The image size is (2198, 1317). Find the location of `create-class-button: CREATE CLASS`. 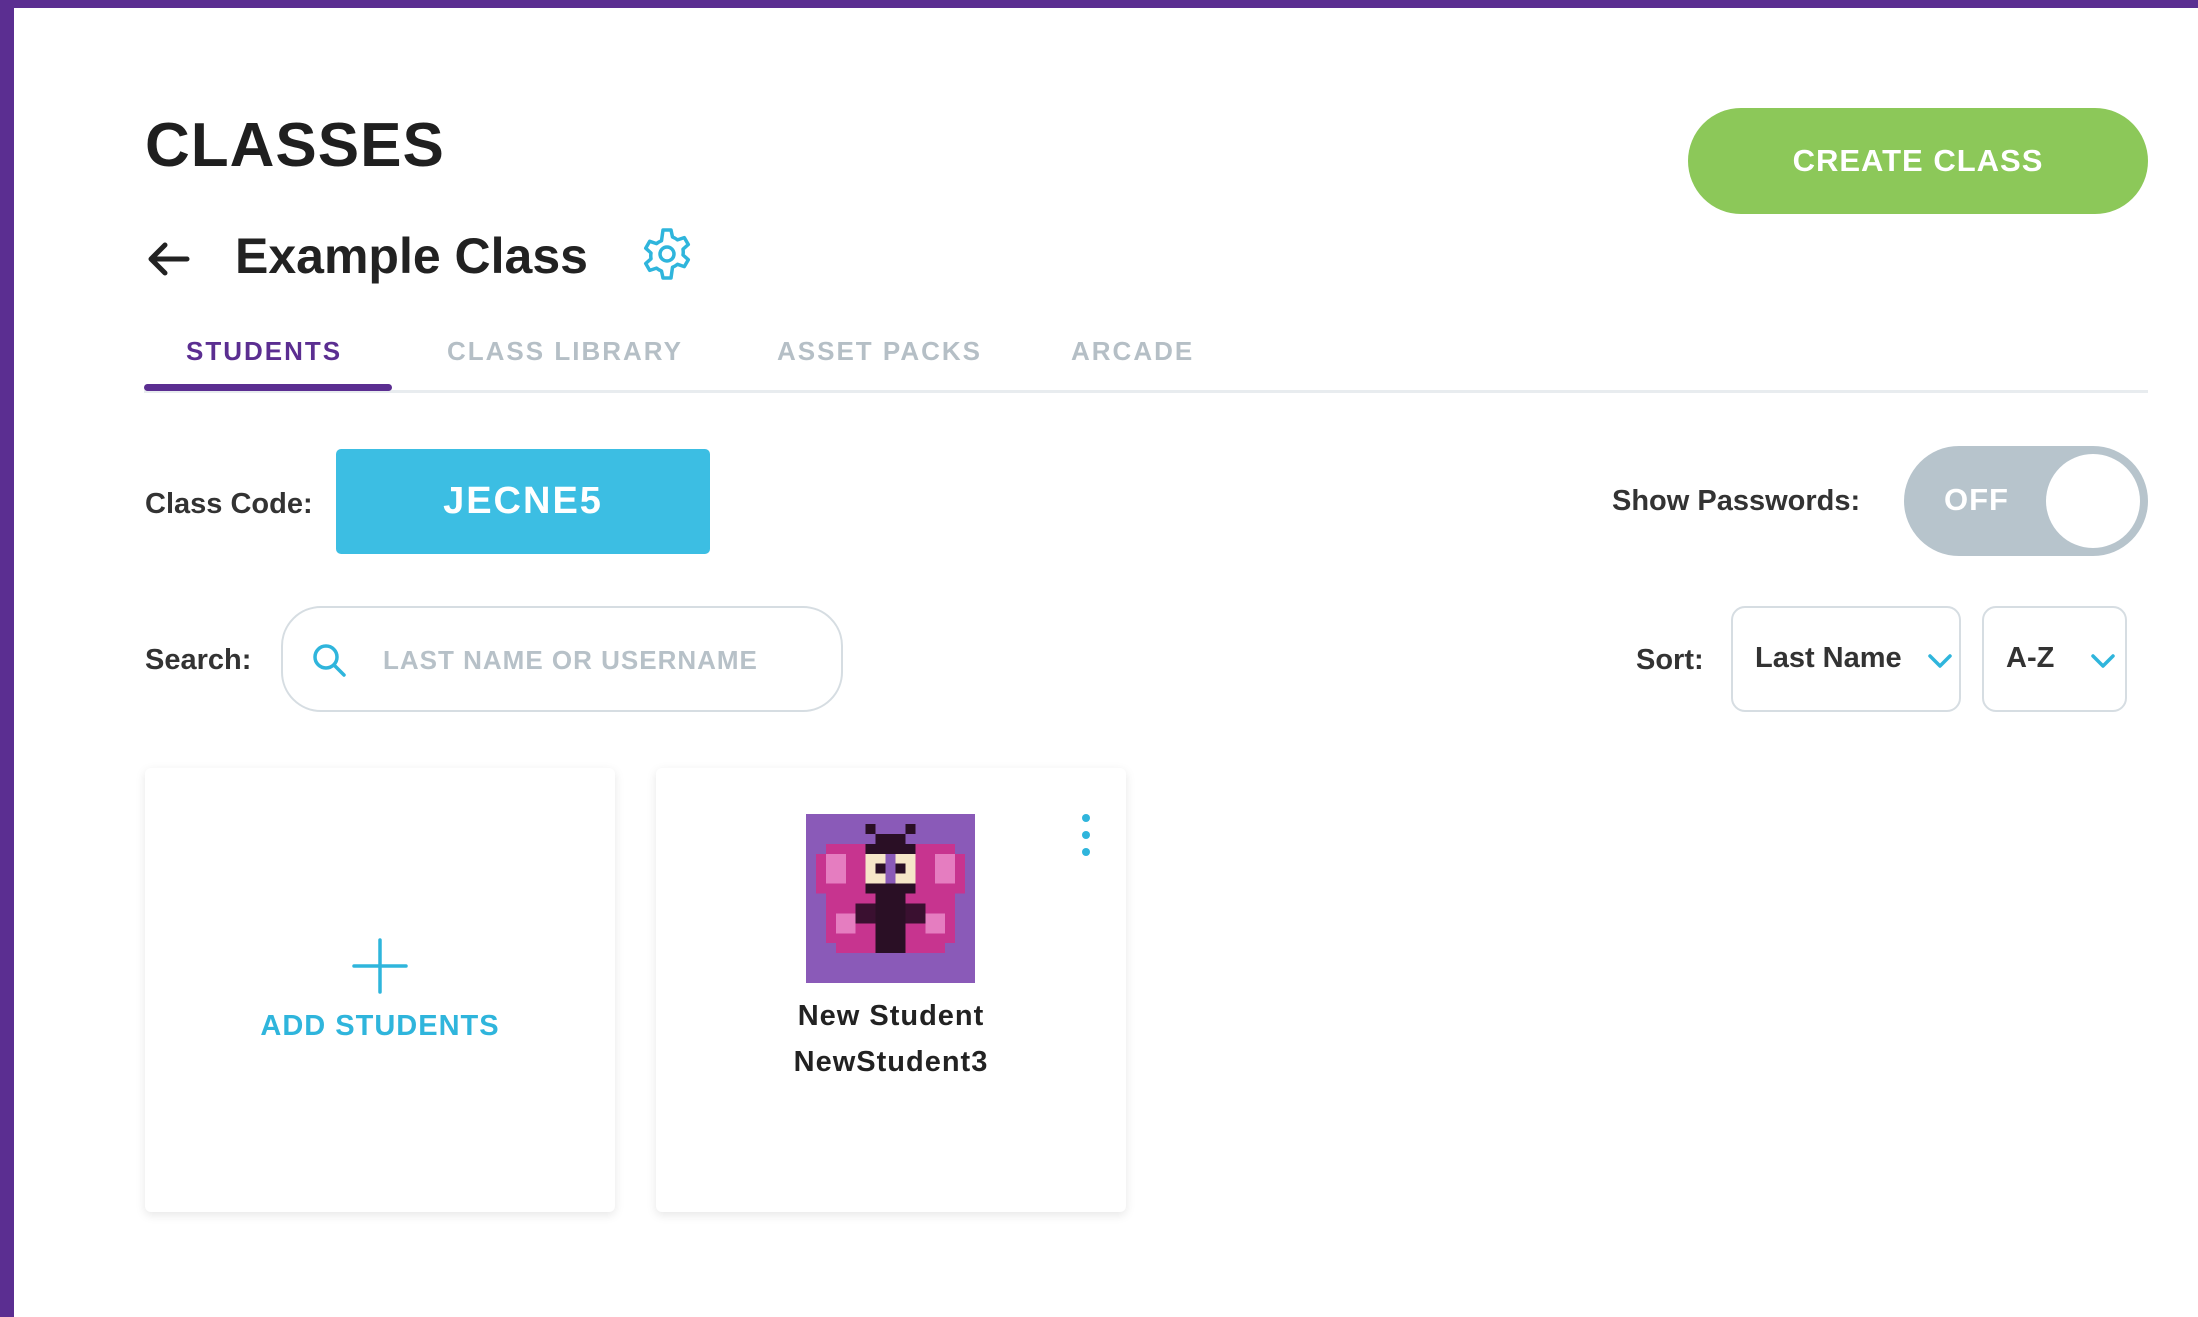

create-class-button: CREATE CLASS is located at coordinates (1918, 161).